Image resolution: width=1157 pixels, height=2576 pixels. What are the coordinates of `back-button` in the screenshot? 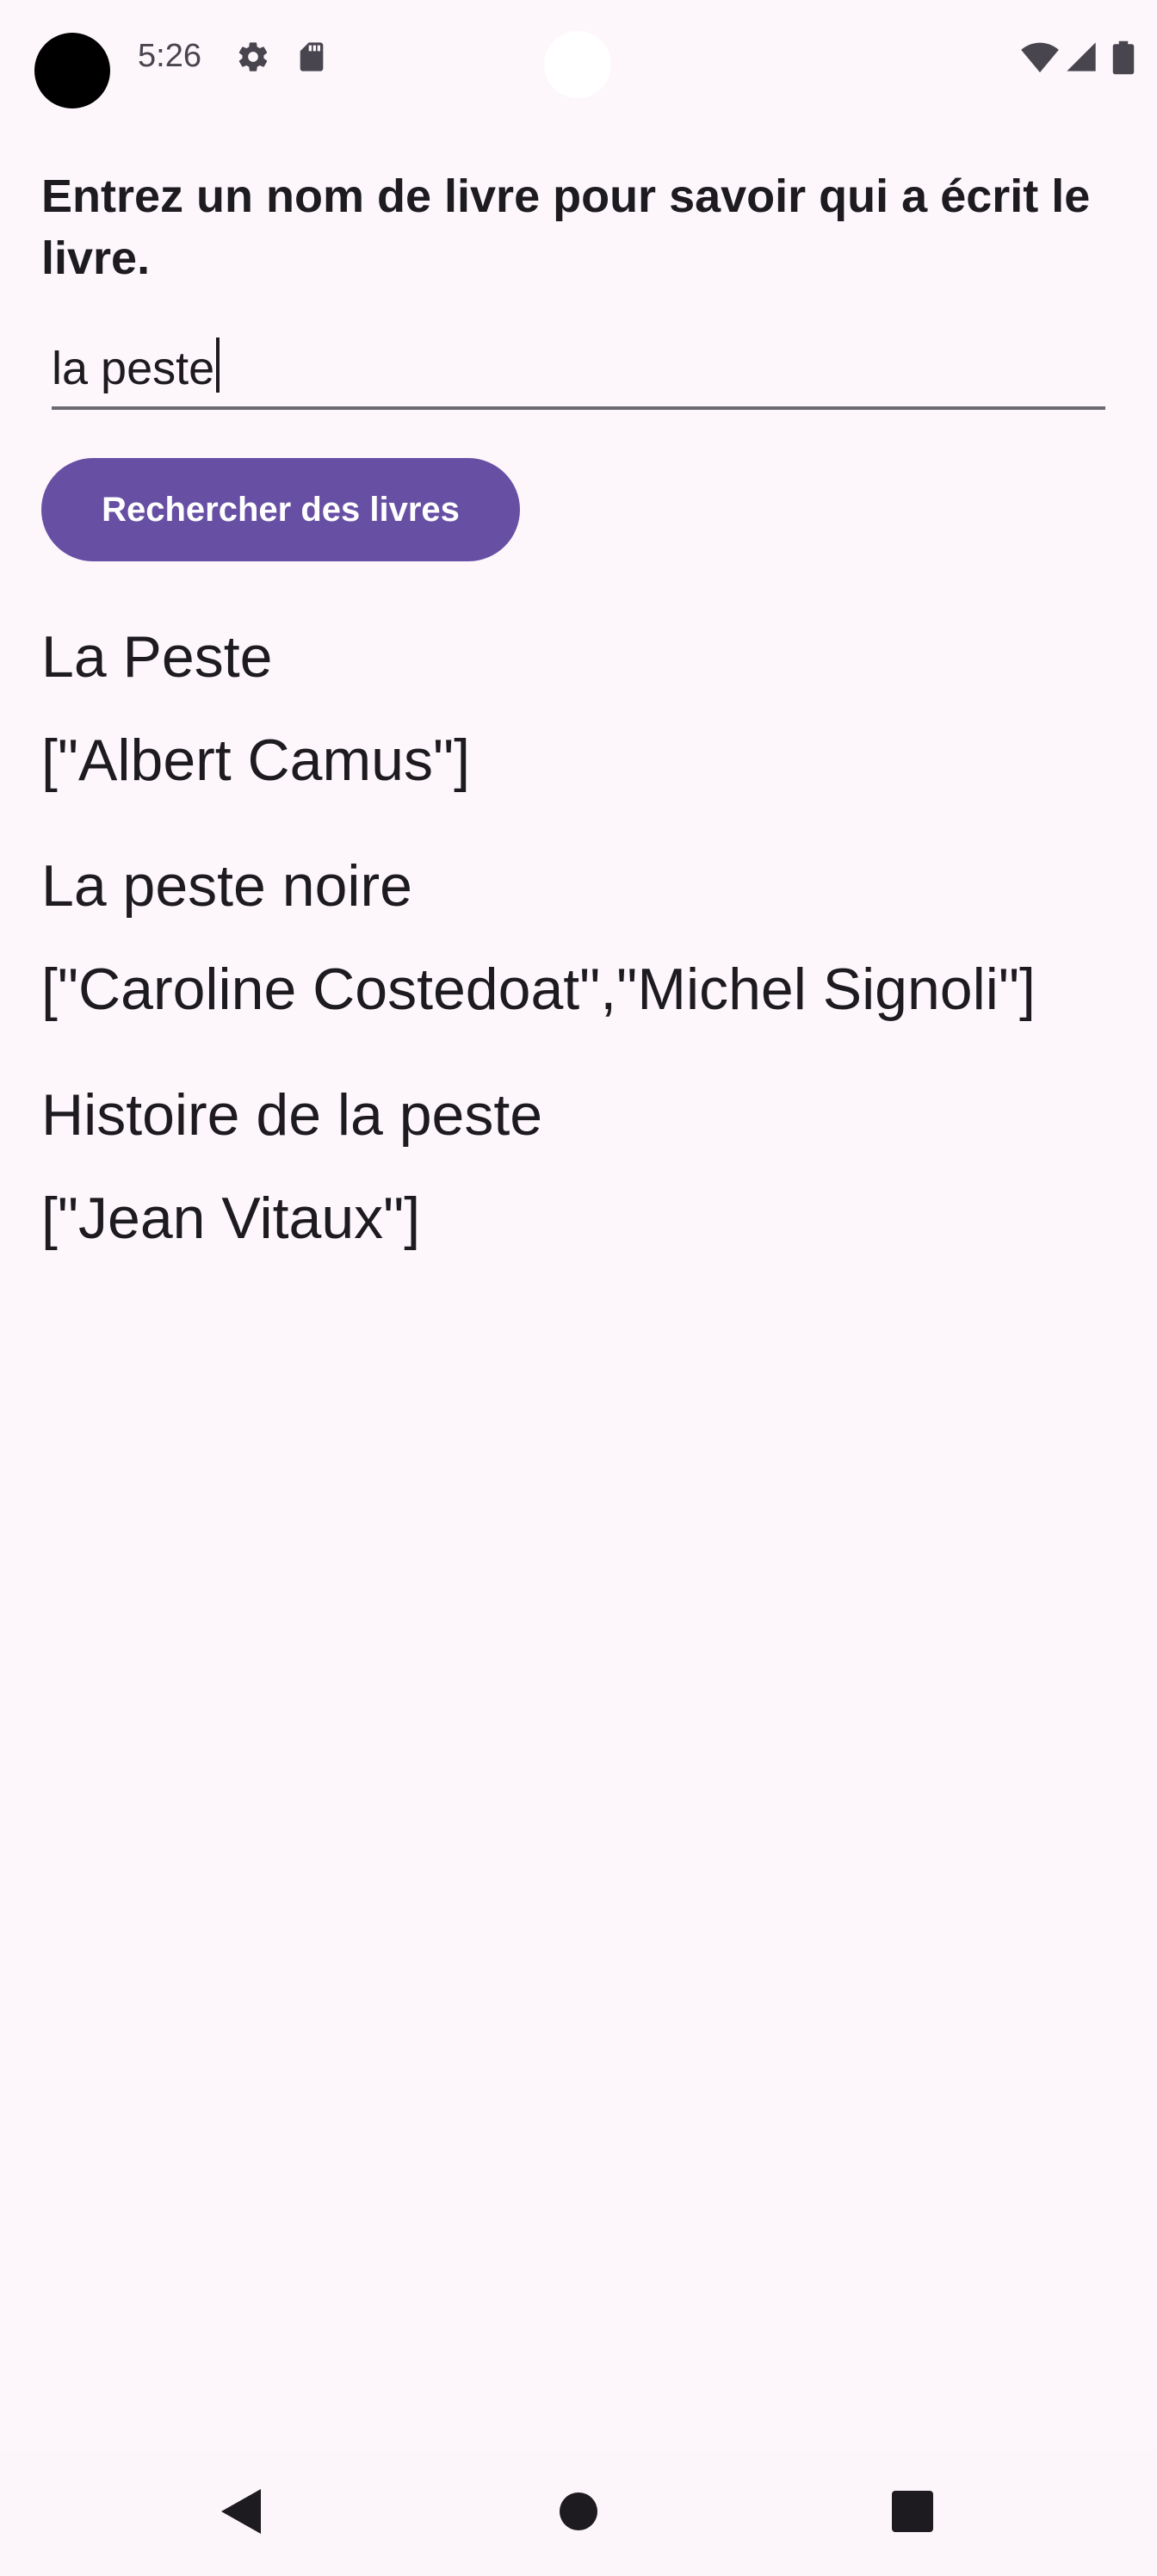 It's located at (241, 2513).